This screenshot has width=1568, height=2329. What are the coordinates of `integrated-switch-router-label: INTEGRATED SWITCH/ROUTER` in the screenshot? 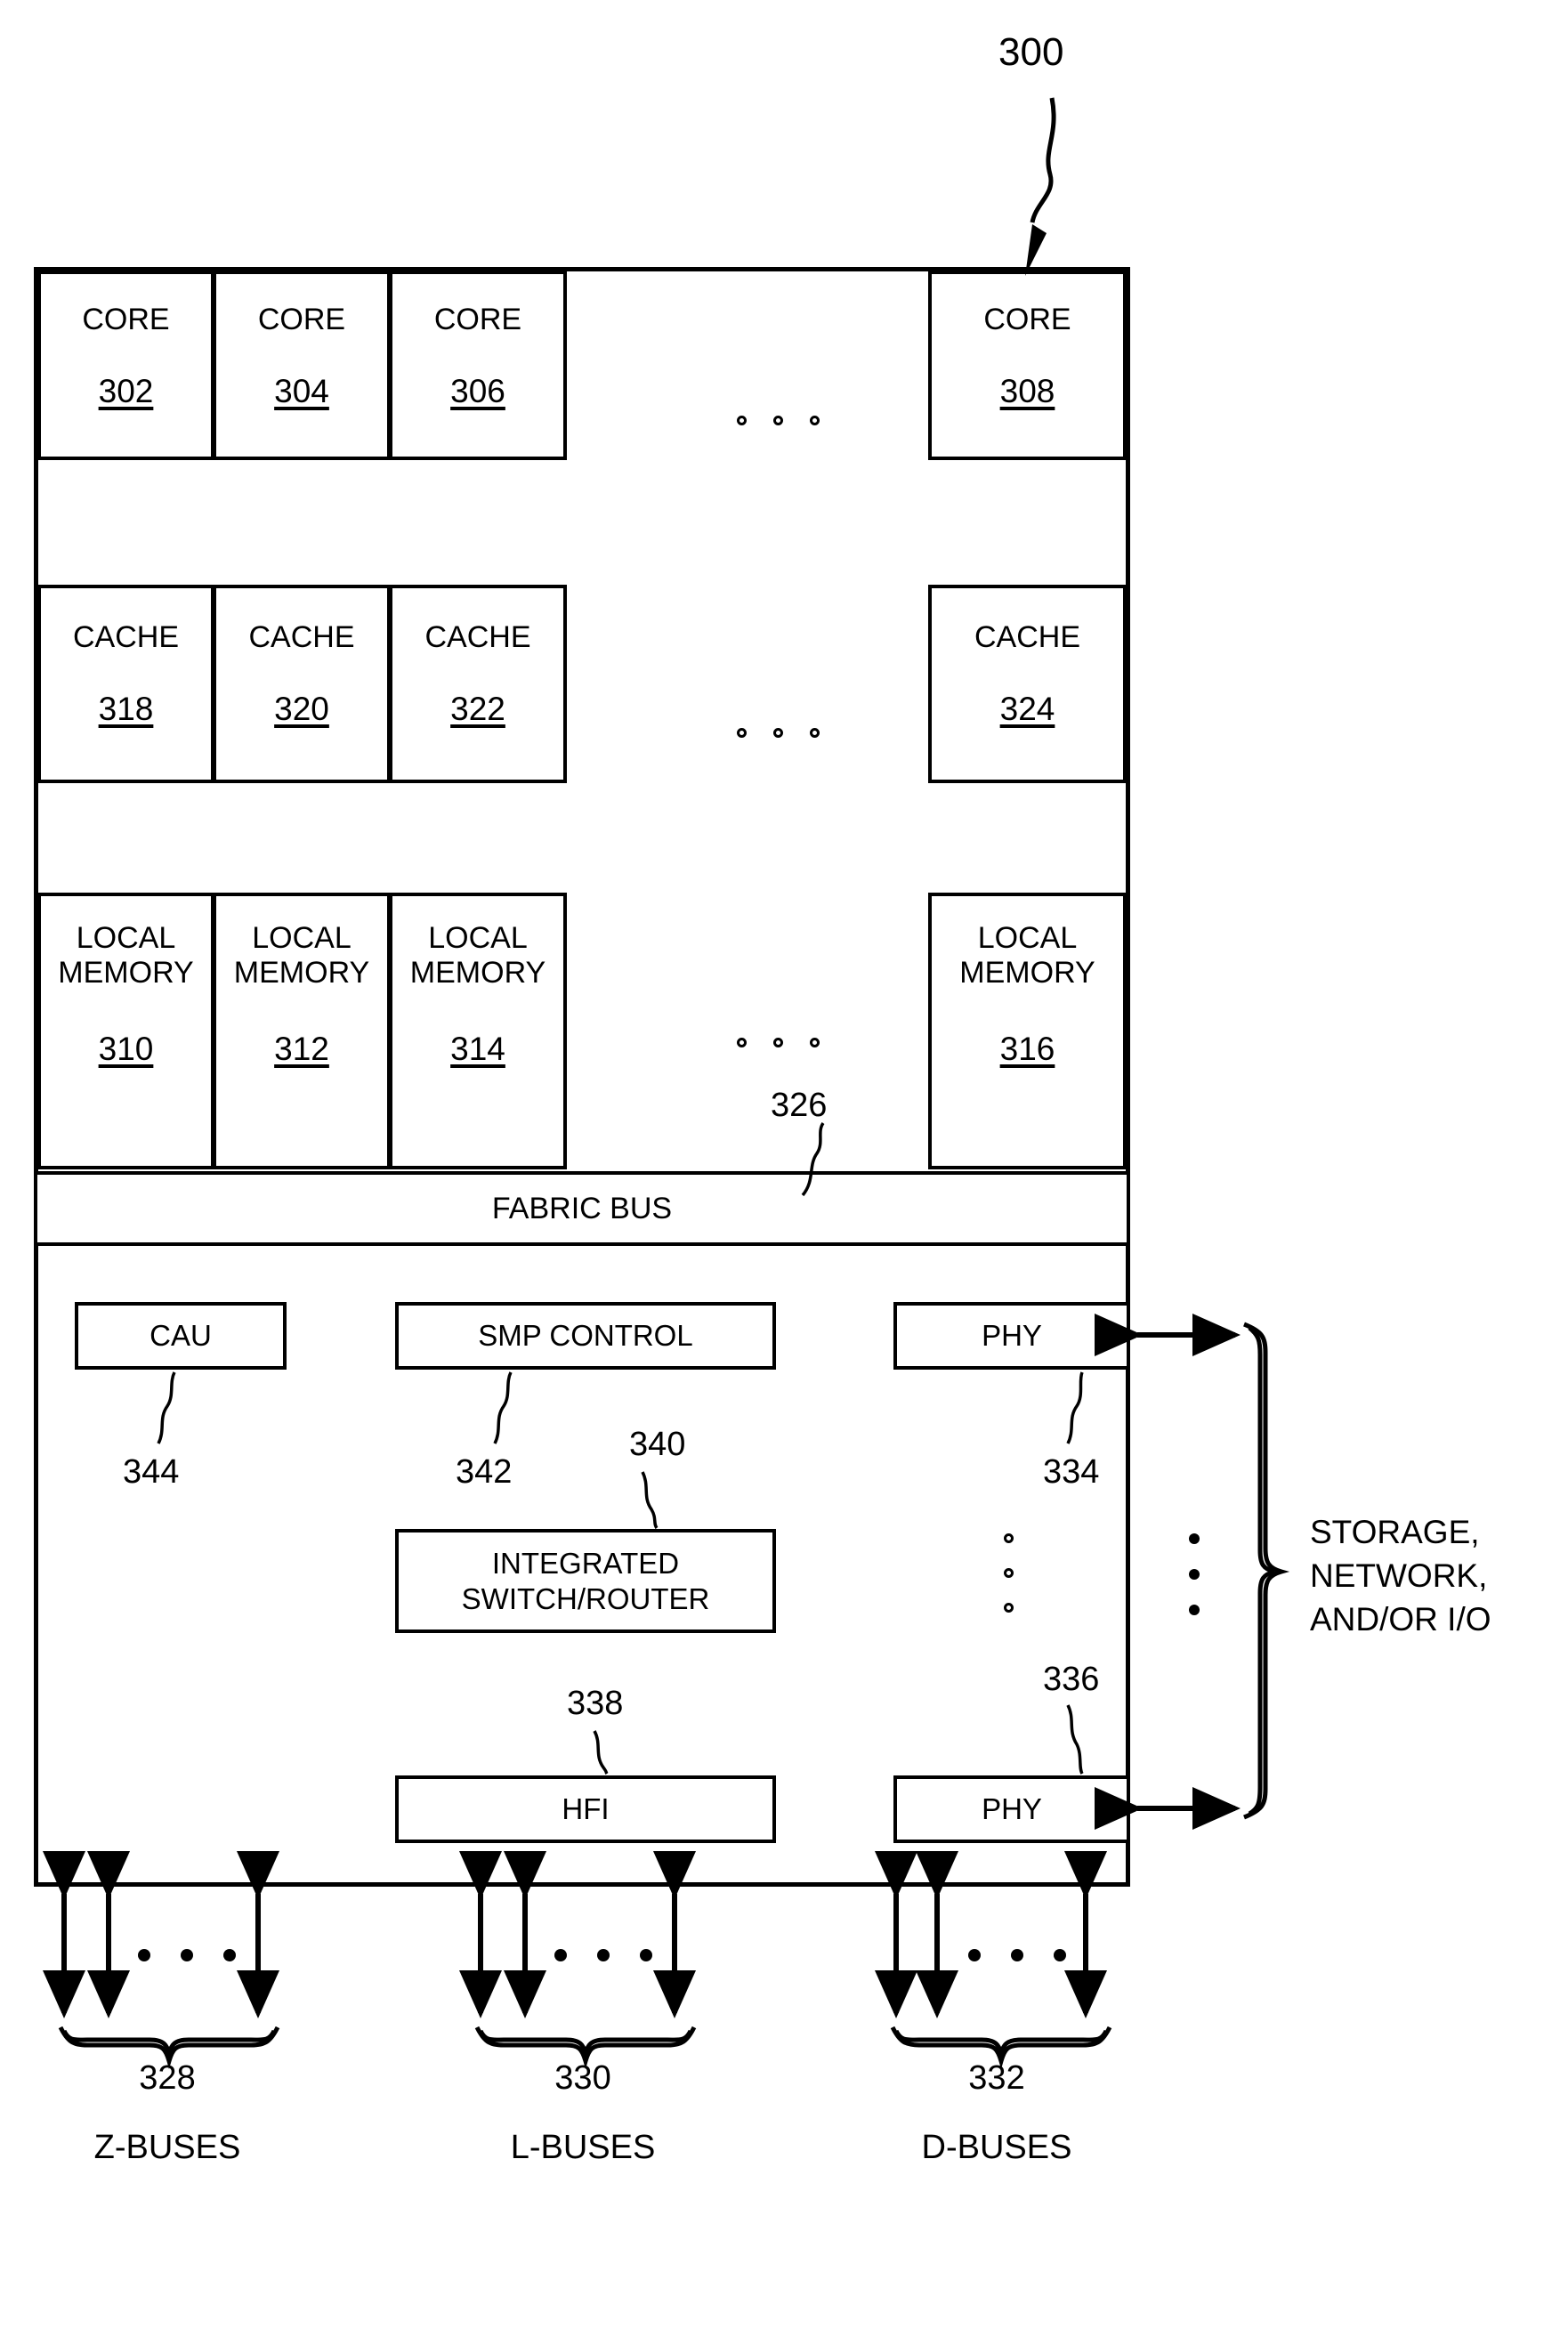 It's located at (585, 1581).